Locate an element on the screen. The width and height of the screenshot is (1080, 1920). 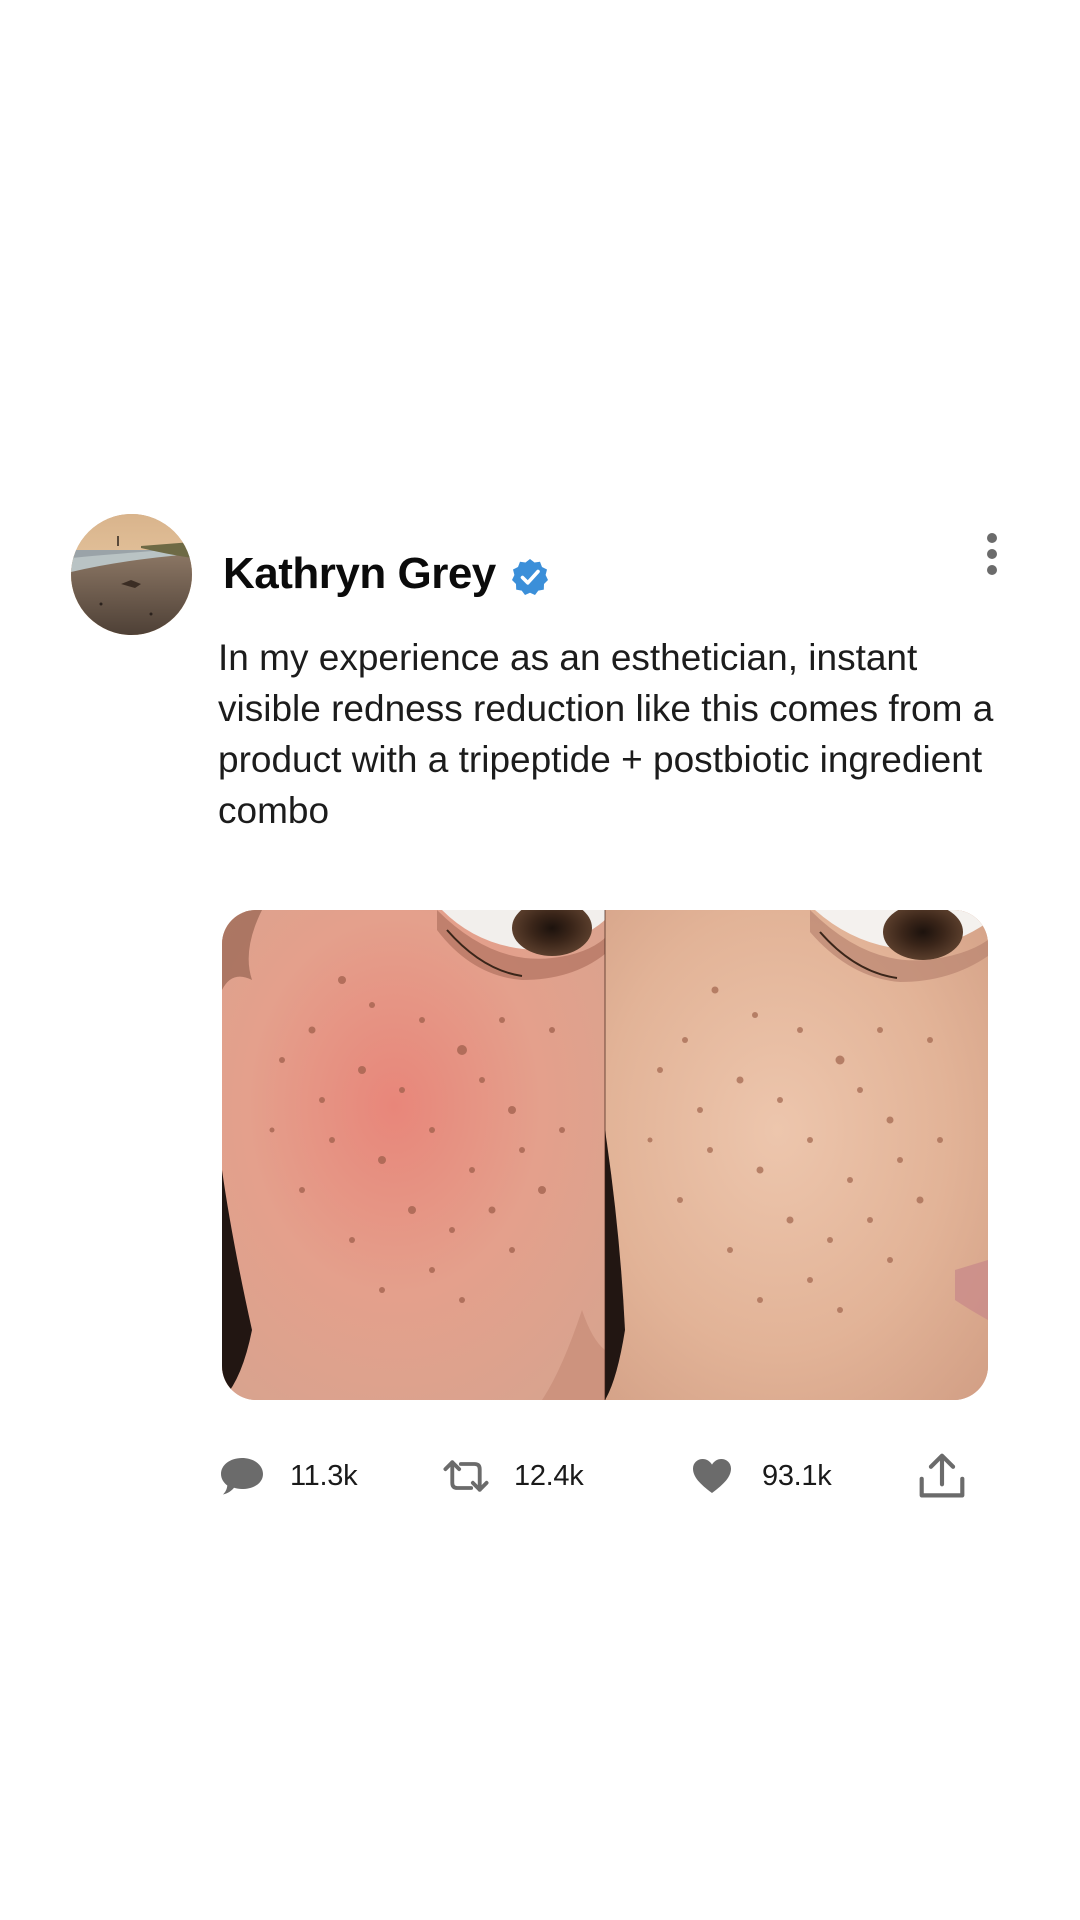
share-button is located at coordinates (942, 1476).